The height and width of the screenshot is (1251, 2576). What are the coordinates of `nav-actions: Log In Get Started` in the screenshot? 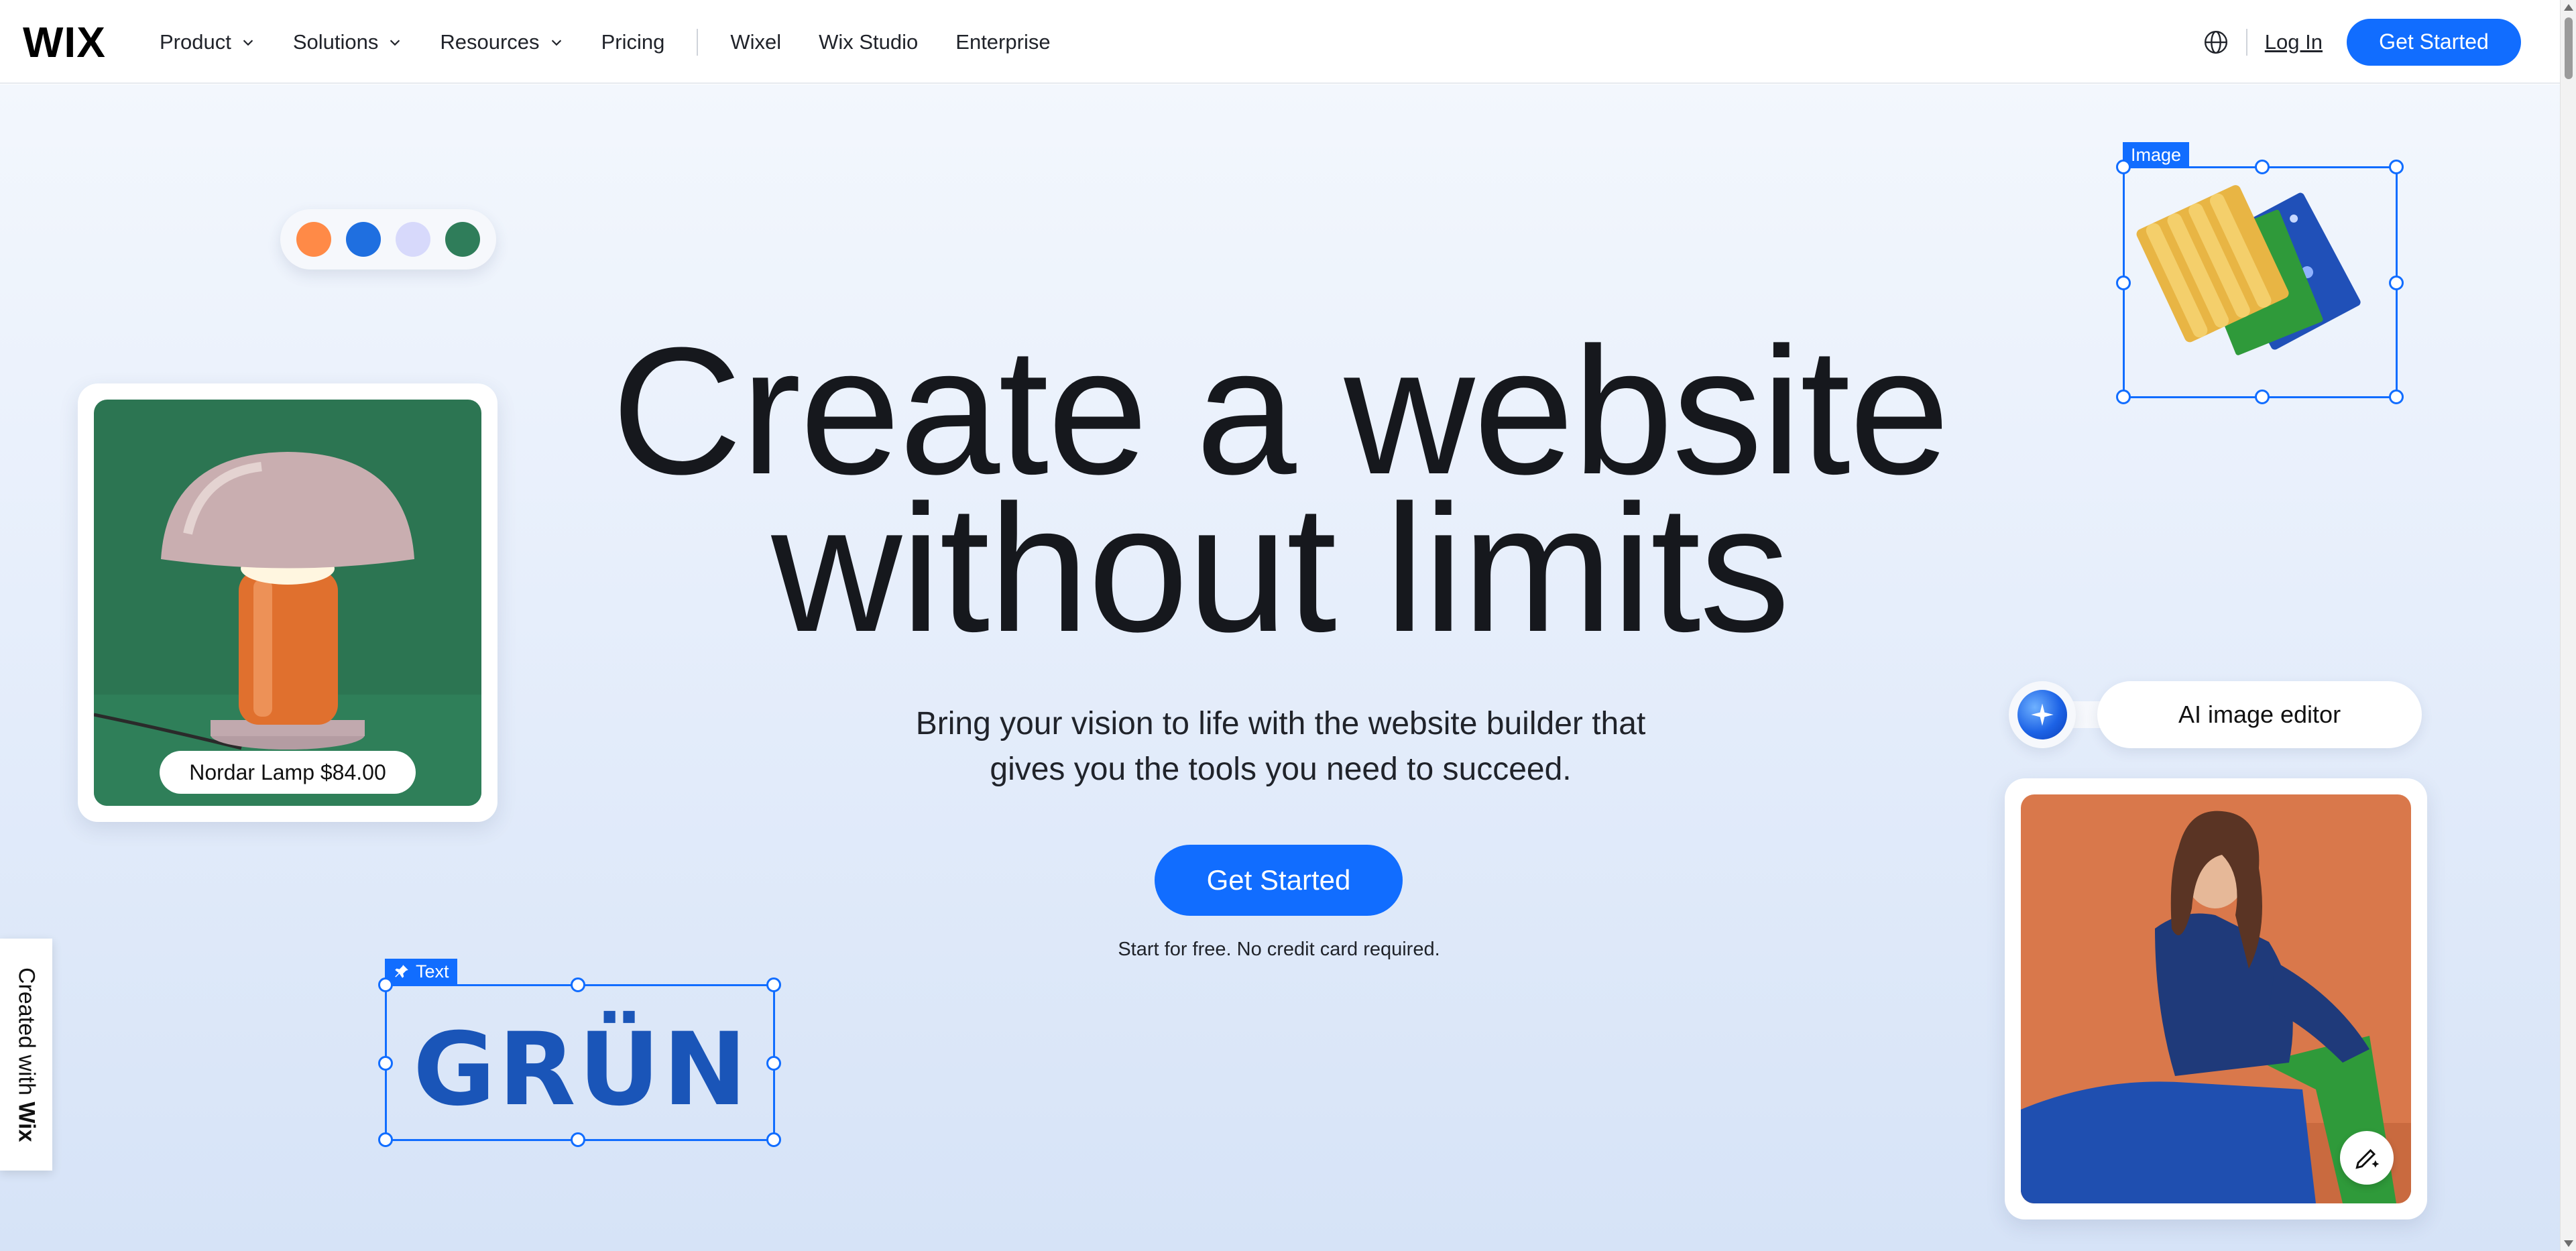 It's located at (2362, 42).